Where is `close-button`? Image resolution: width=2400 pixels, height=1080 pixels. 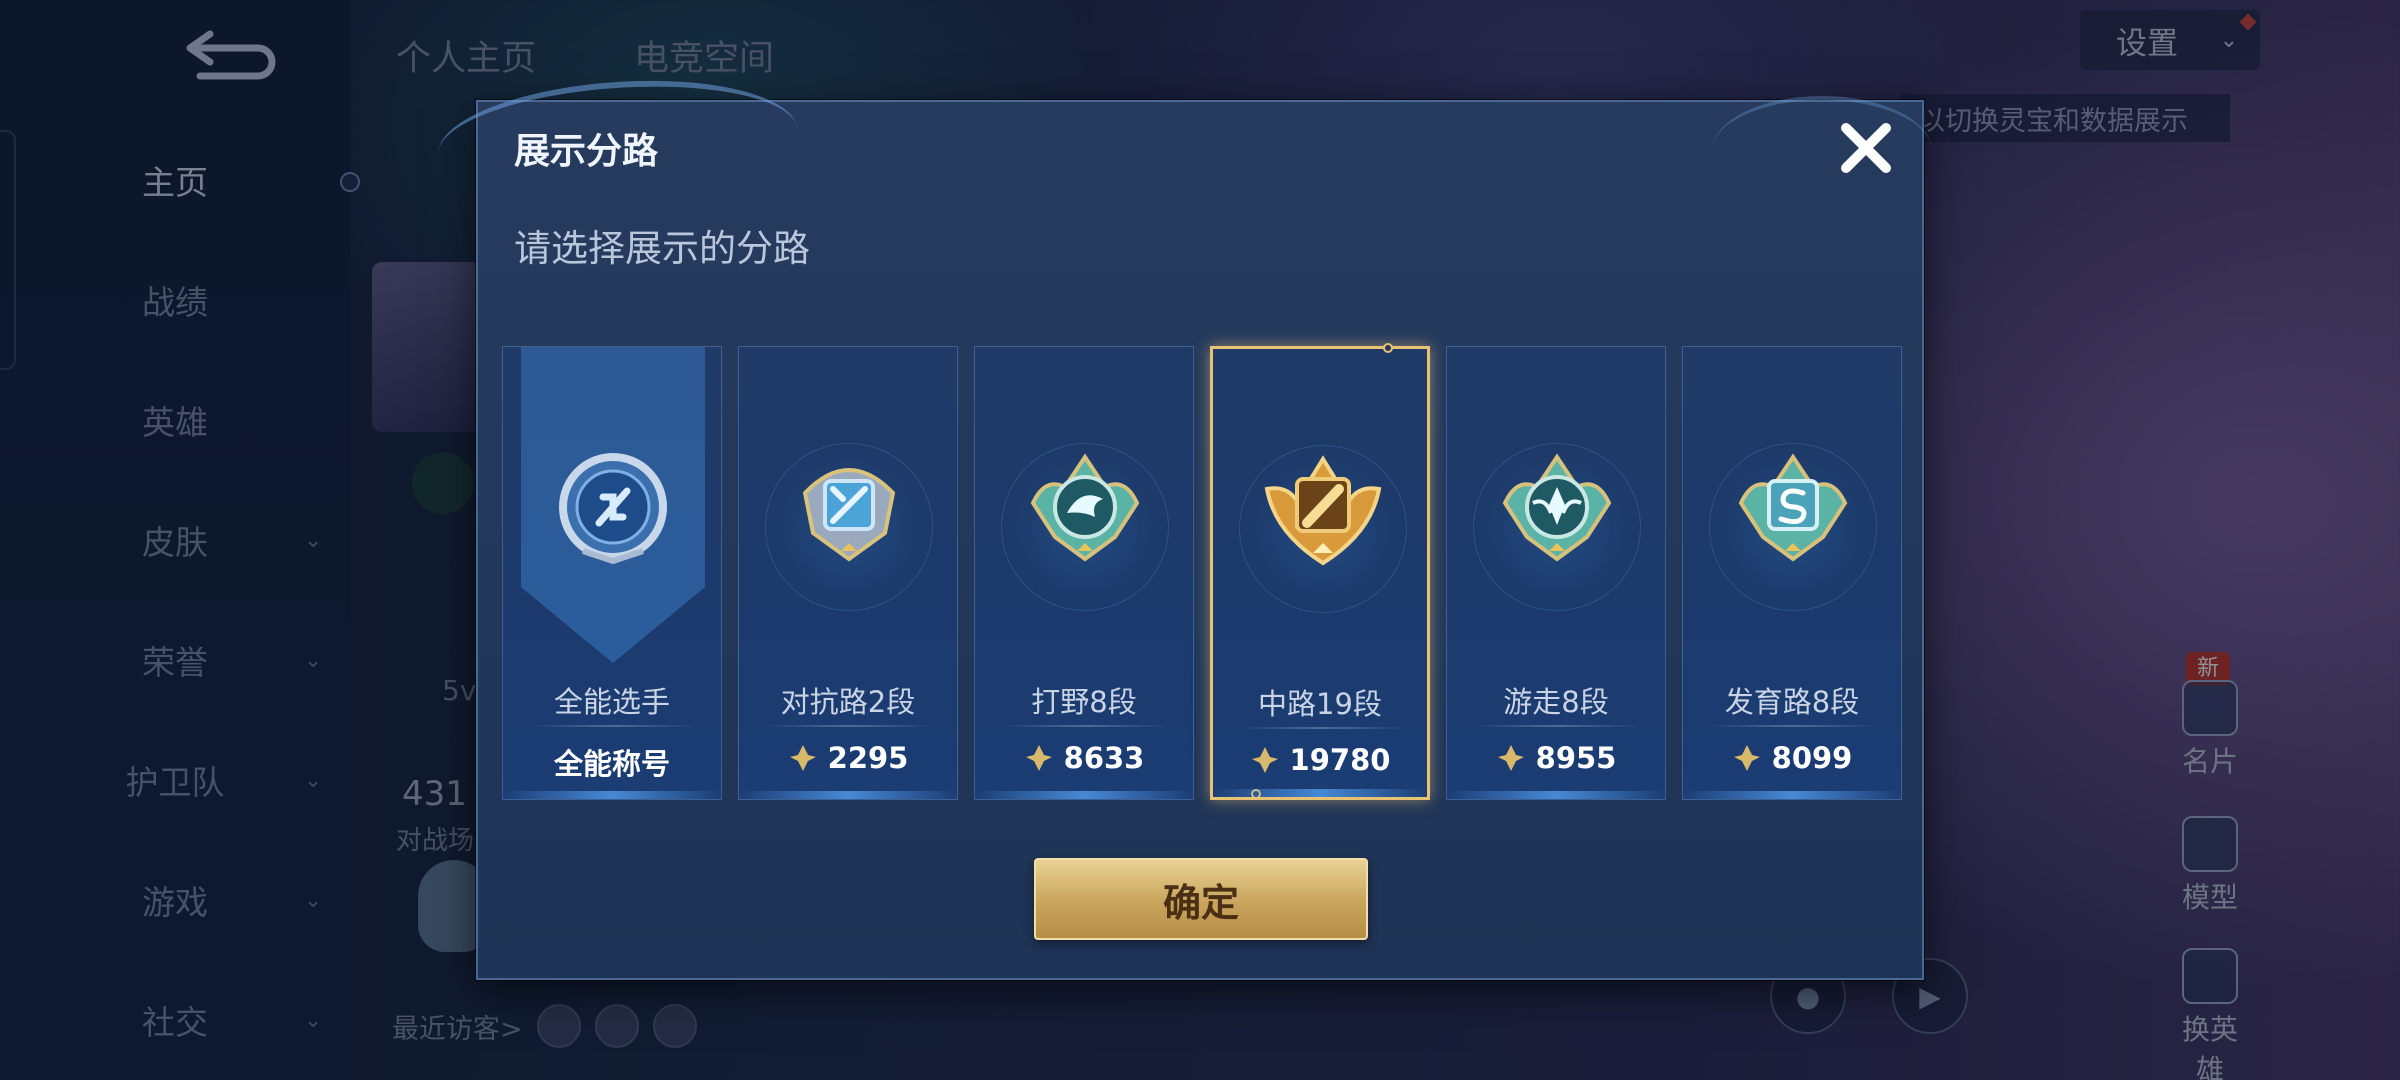 close-button is located at coordinates (1866, 148).